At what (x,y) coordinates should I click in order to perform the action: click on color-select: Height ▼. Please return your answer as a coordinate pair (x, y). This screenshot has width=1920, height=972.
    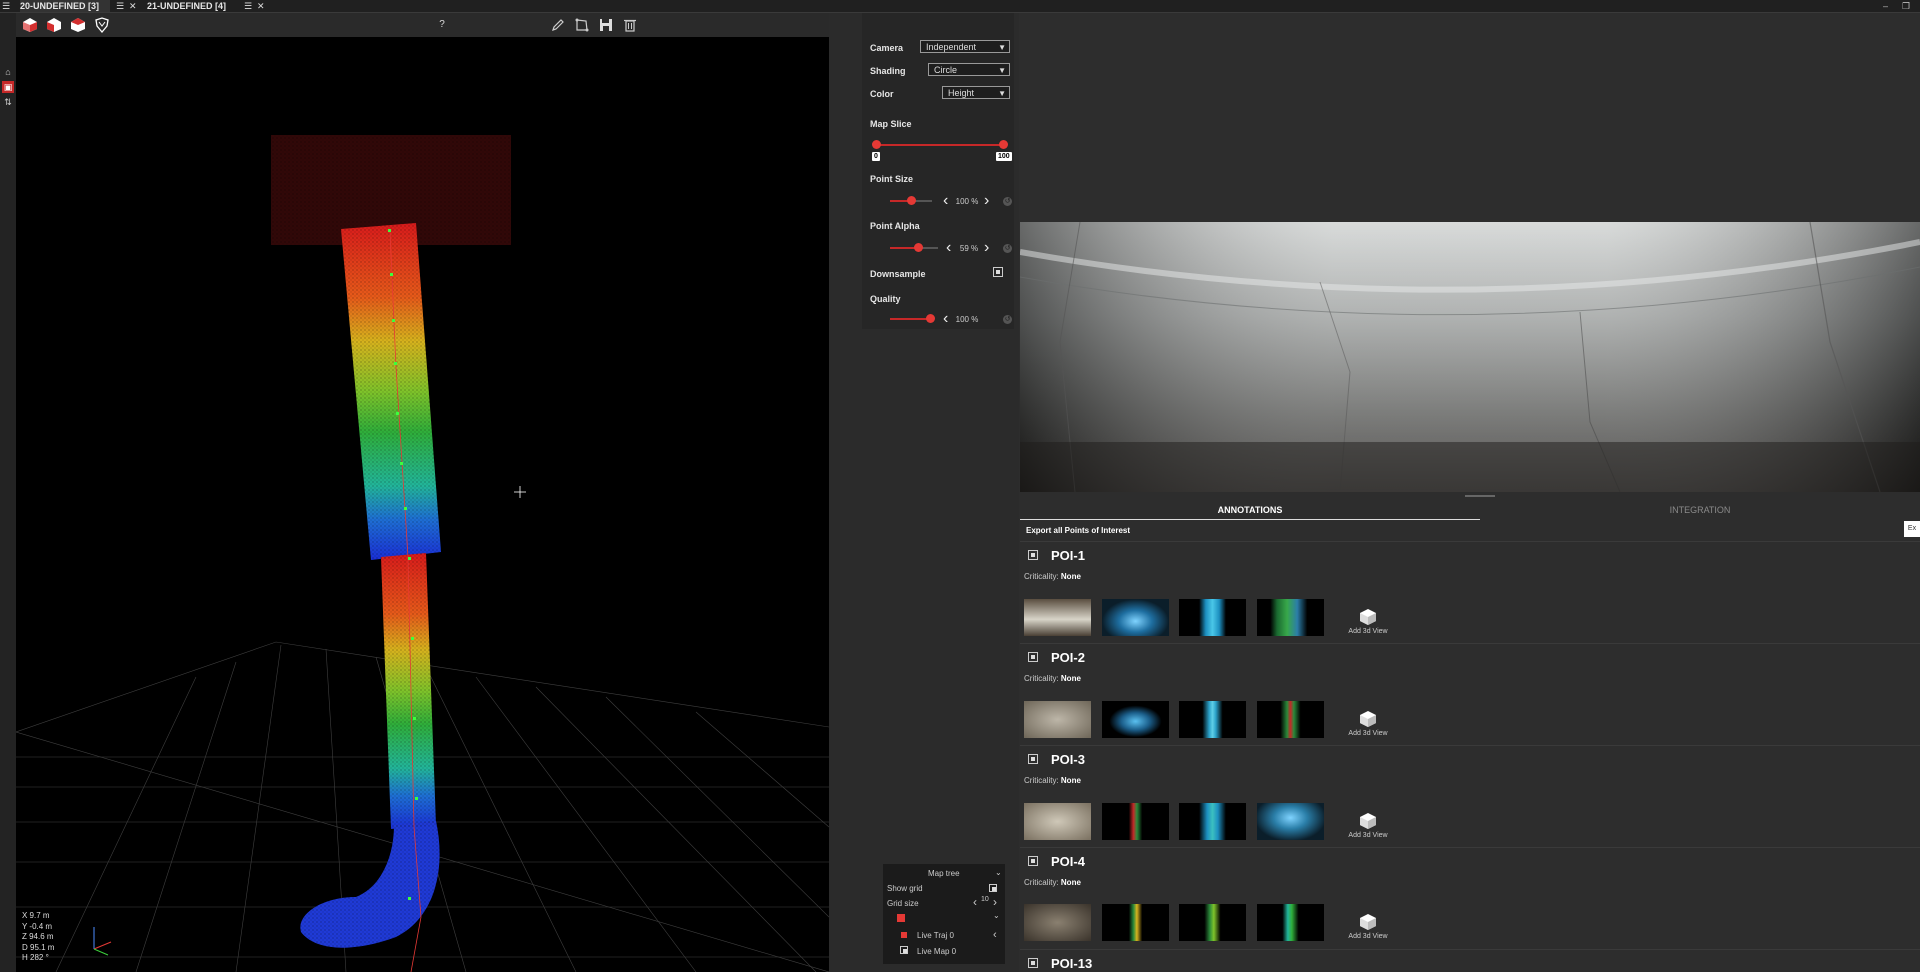
    Looking at the image, I should click on (976, 92).